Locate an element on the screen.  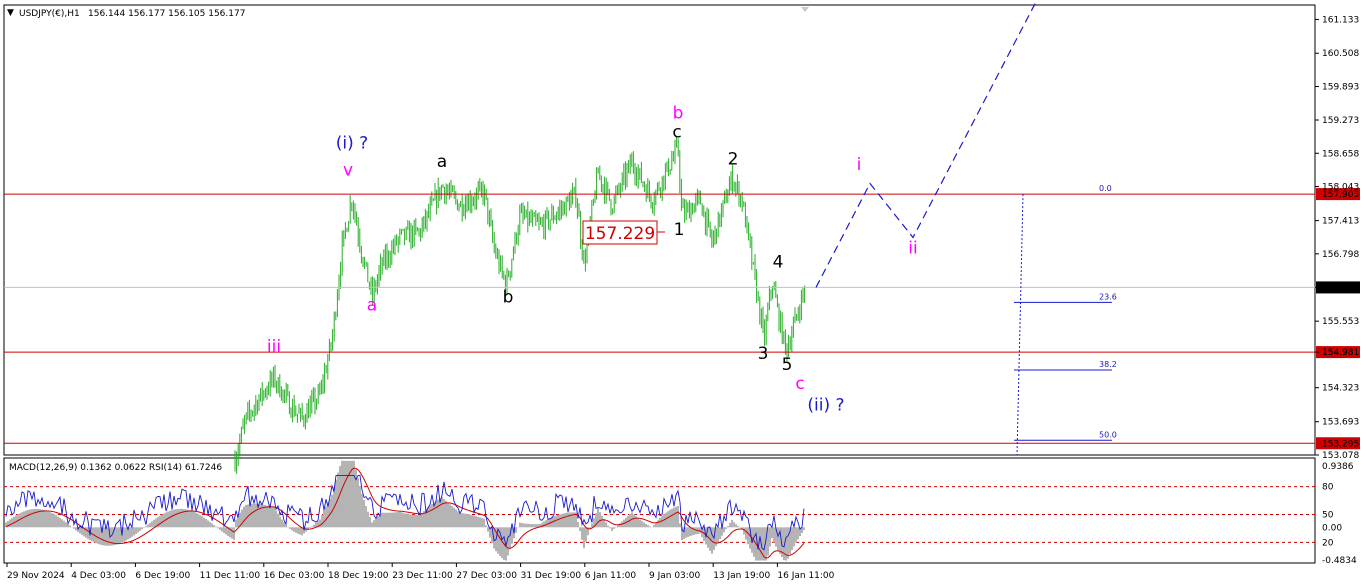
time-axis-label: 29 Nov 2024 is located at coordinates (36, 576).